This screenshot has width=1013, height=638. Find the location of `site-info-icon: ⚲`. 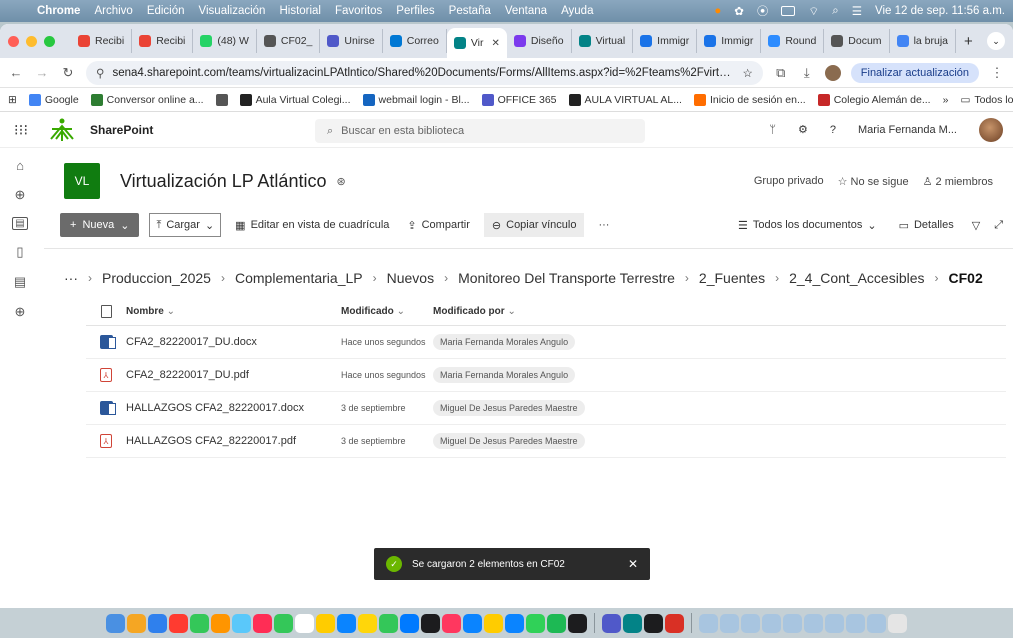

site-info-icon: ⚲ is located at coordinates (100, 73).